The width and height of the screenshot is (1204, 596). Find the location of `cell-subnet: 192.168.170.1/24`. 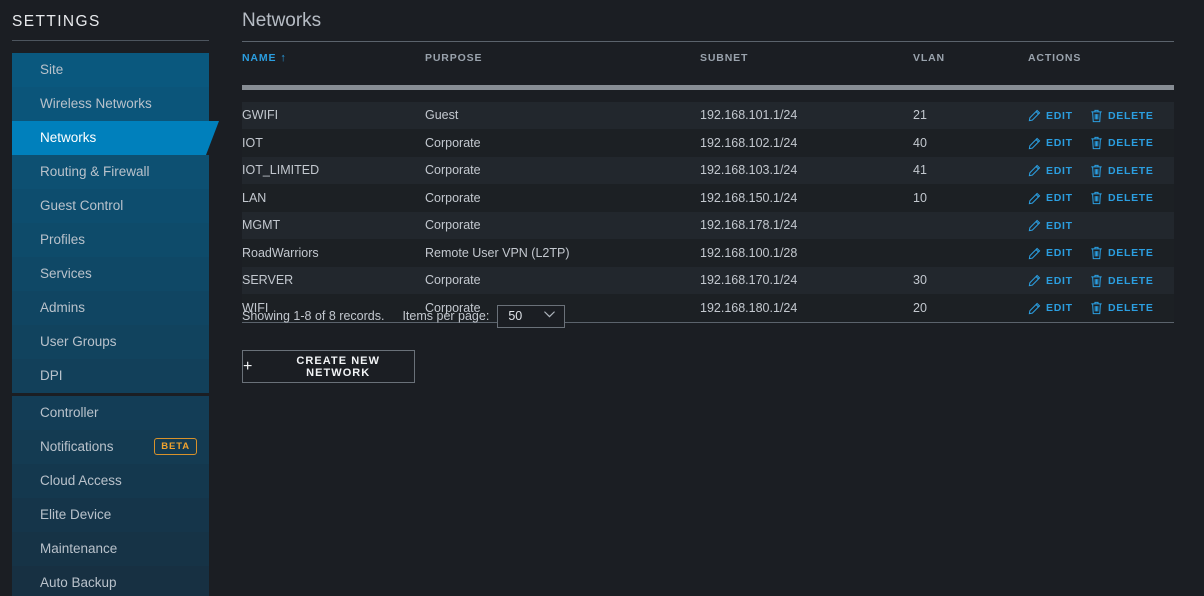

cell-subnet: 192.168.170.1/24 is located at coordinates (806, 280).